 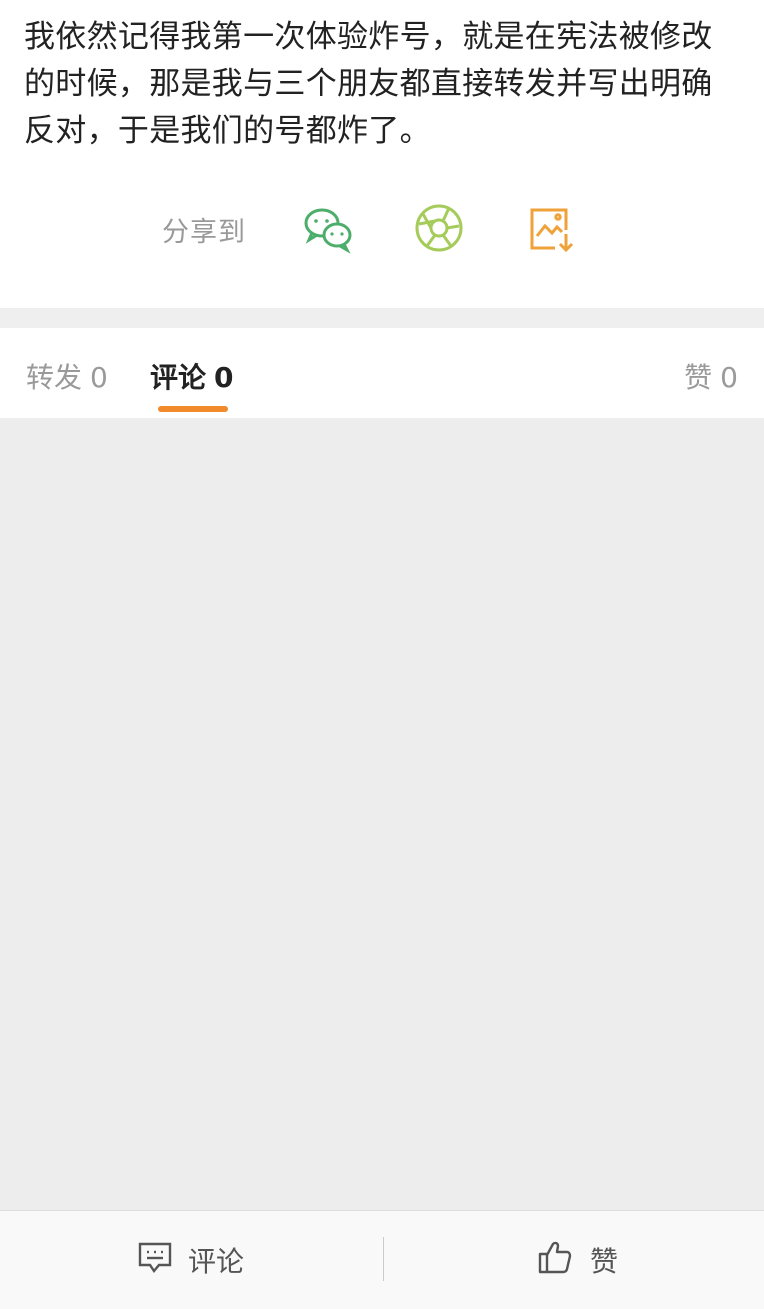 I want to click on bottom-action-bar: 评论 赞, so click(x=382, y=1259).